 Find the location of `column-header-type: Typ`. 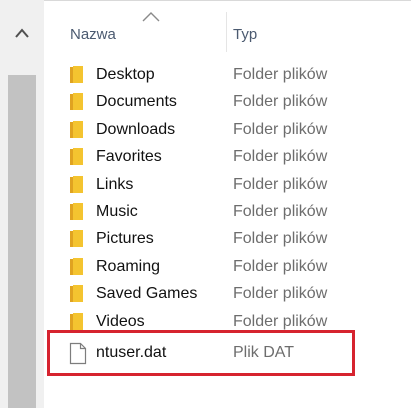

column-header-type: Typ is located at coordinates (245, 34).